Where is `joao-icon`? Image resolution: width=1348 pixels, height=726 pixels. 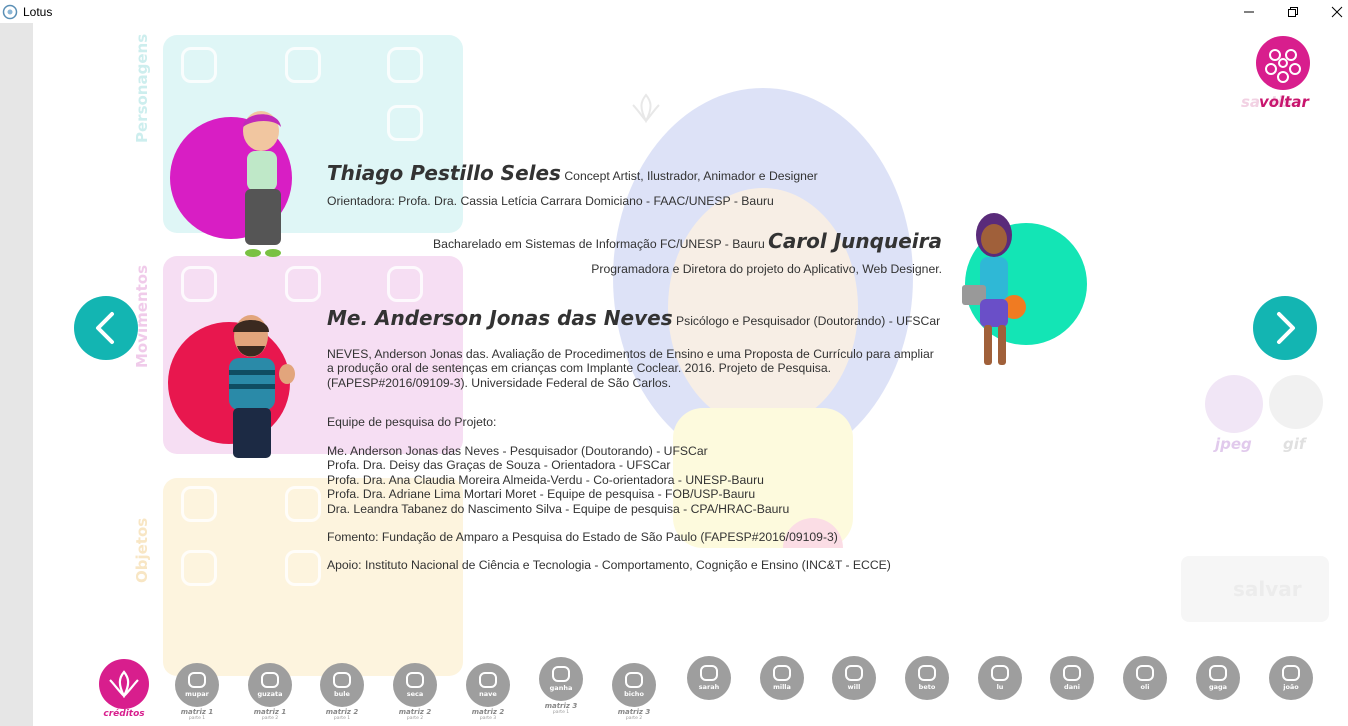 joao-icon is located at coordinates (1291, 673).